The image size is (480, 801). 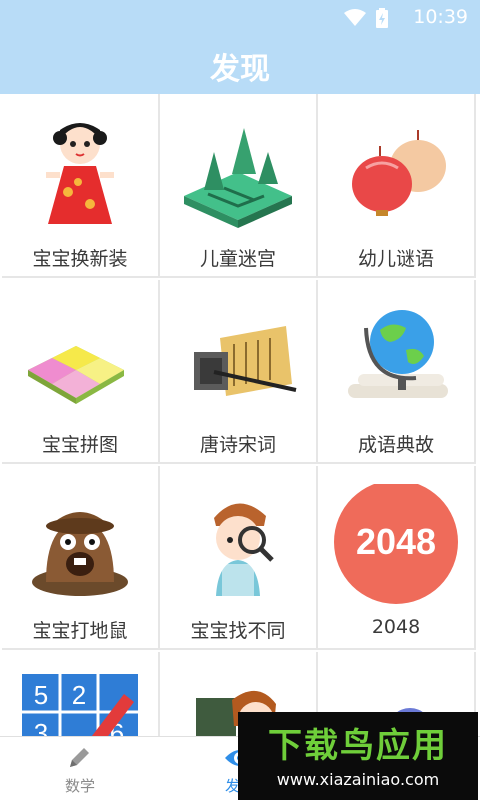 I want to click on grid-item-label: 幼儿谜语, so click(x=395, y=259).